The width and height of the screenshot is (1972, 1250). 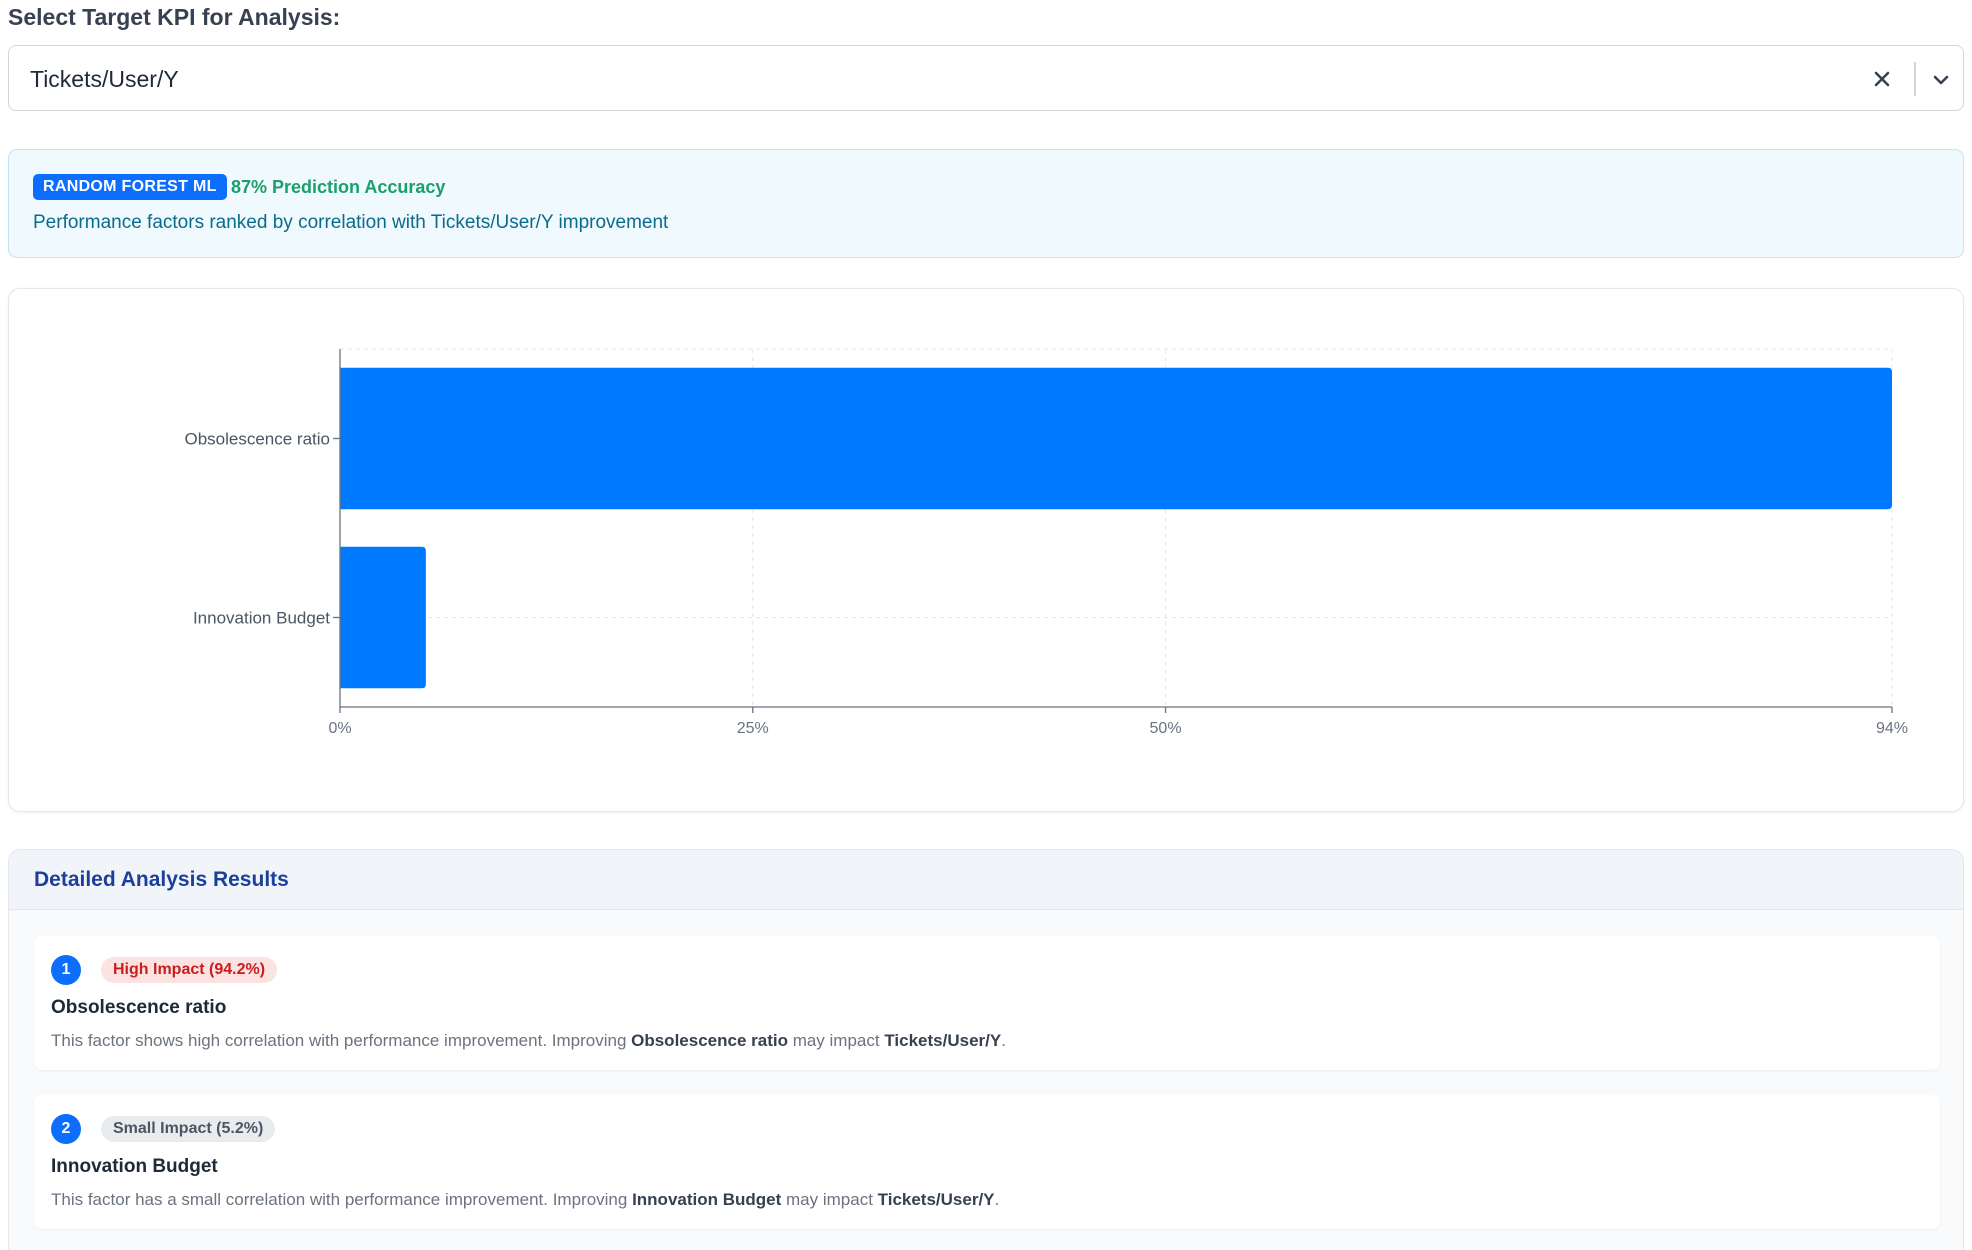 What do you see at coordinates (709, 1040) in the screenshot?
I see `desc-factor: Obsolescence ratio` at bounding box center [709, 1040].